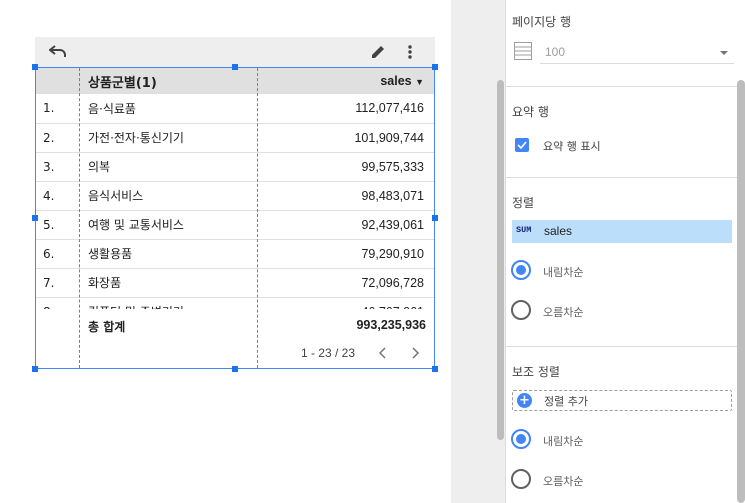 Image resolution: width=745 pixels, height=503 pixels. I want to click on table-row: 3. 의복 99,575,333, so click(235, 167).